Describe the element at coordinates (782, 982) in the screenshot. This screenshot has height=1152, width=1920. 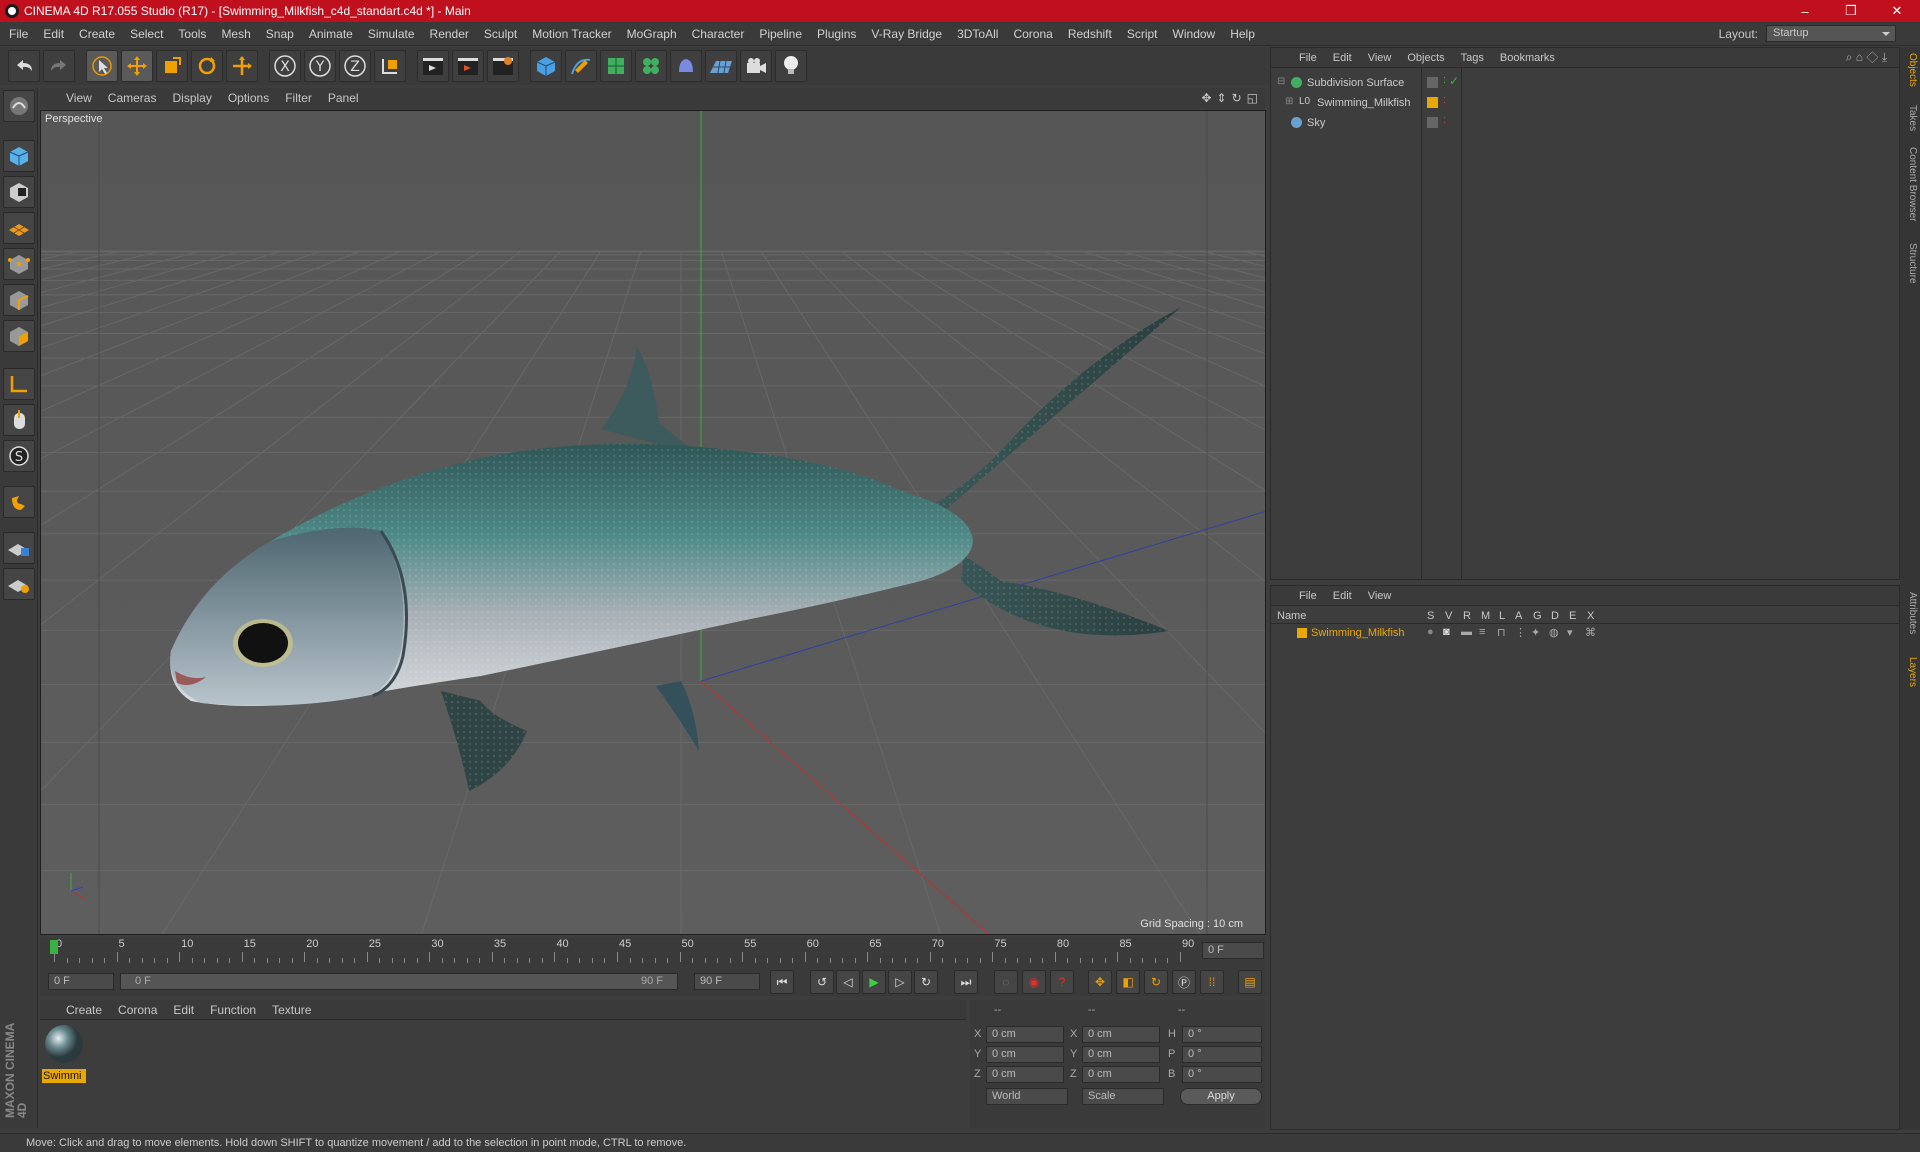
I see `go-to-start-button: ⏮` at that location.